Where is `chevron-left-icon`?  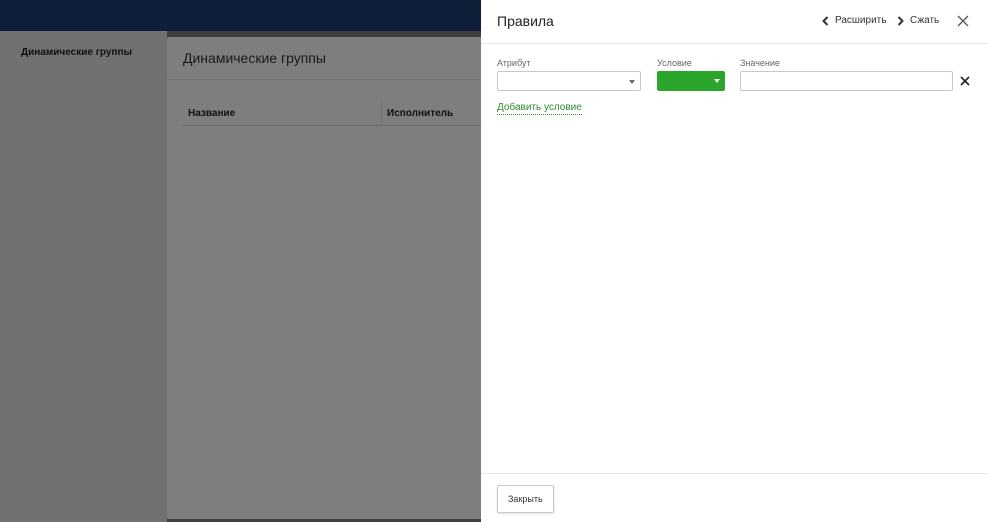 chevron-left-icon is located at coordinates (825, 20).